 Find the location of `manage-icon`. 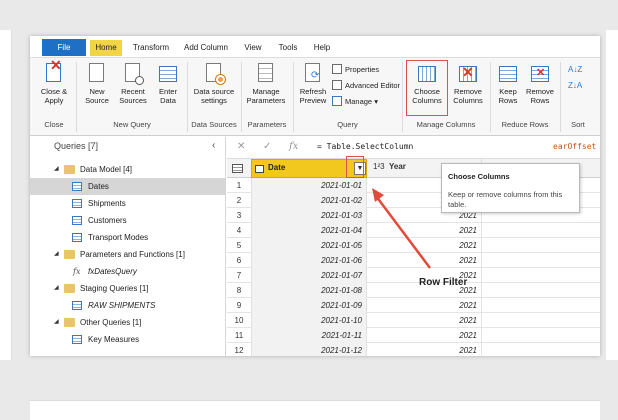

manage-icon is located at coordinates (337, 101).